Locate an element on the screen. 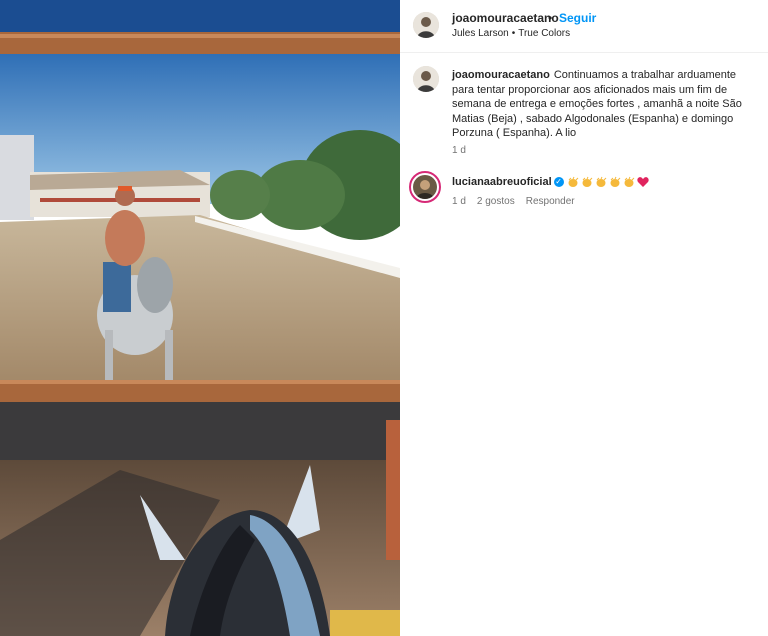 The image size is (768, 636). comment-meta: 1 d 2 gostos Responder is located at coordinates (519, 201).